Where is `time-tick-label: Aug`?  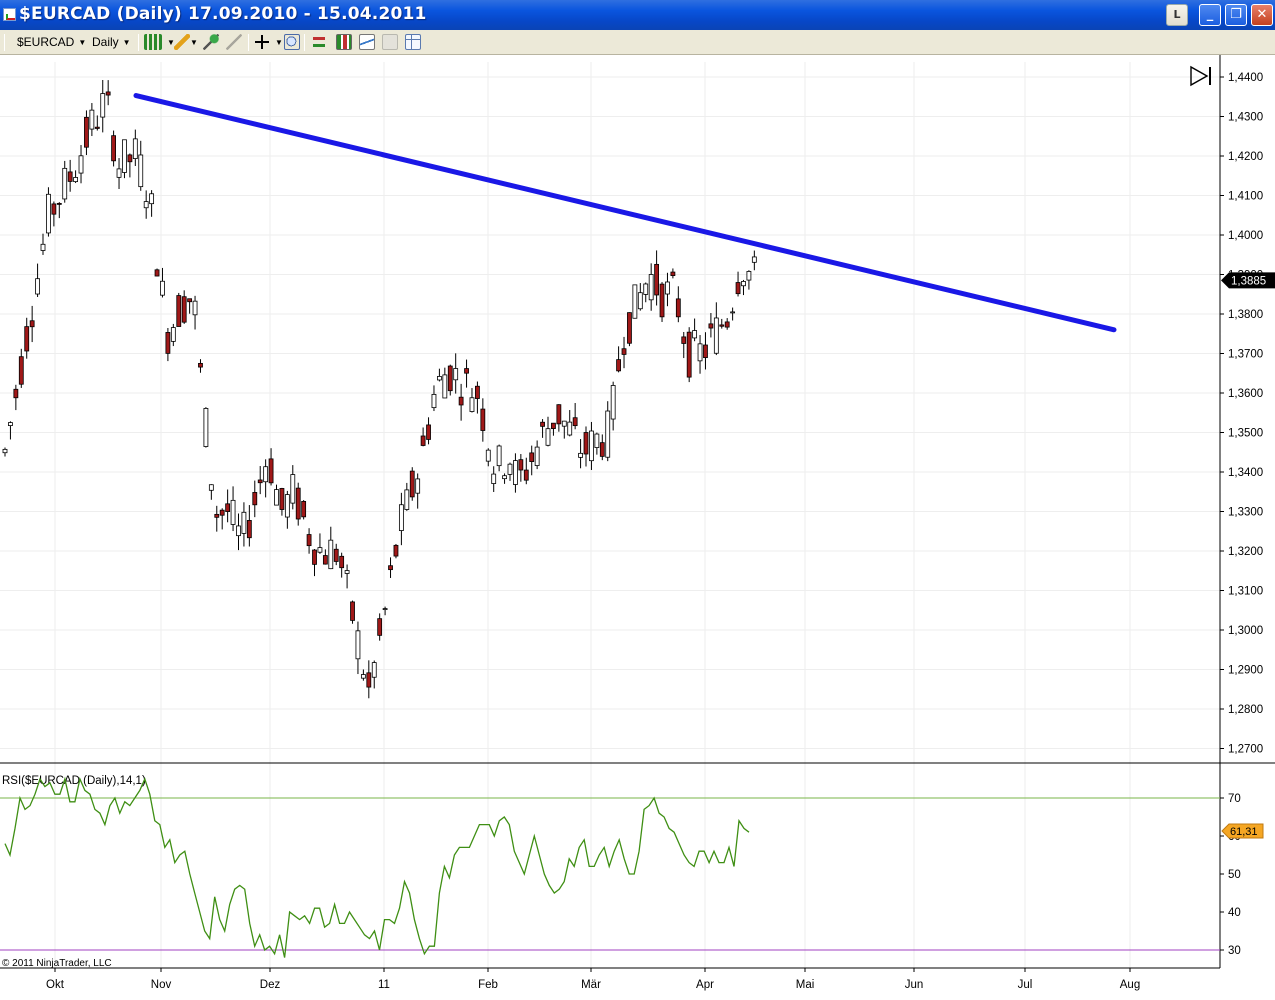 time-tick-label: Aug is located at coordinates (1130, 985).